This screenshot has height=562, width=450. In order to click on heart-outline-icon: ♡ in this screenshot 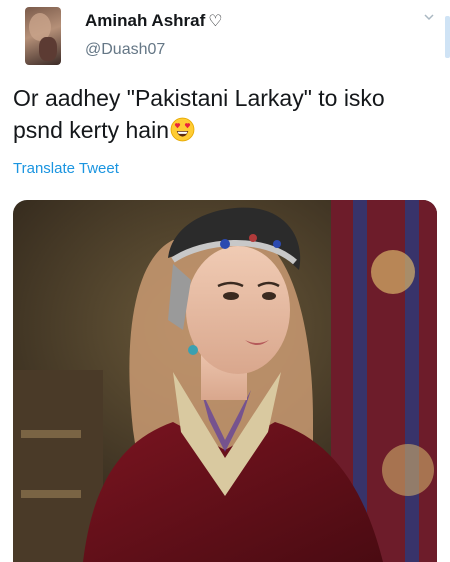, I will do `click(215, 21)`.